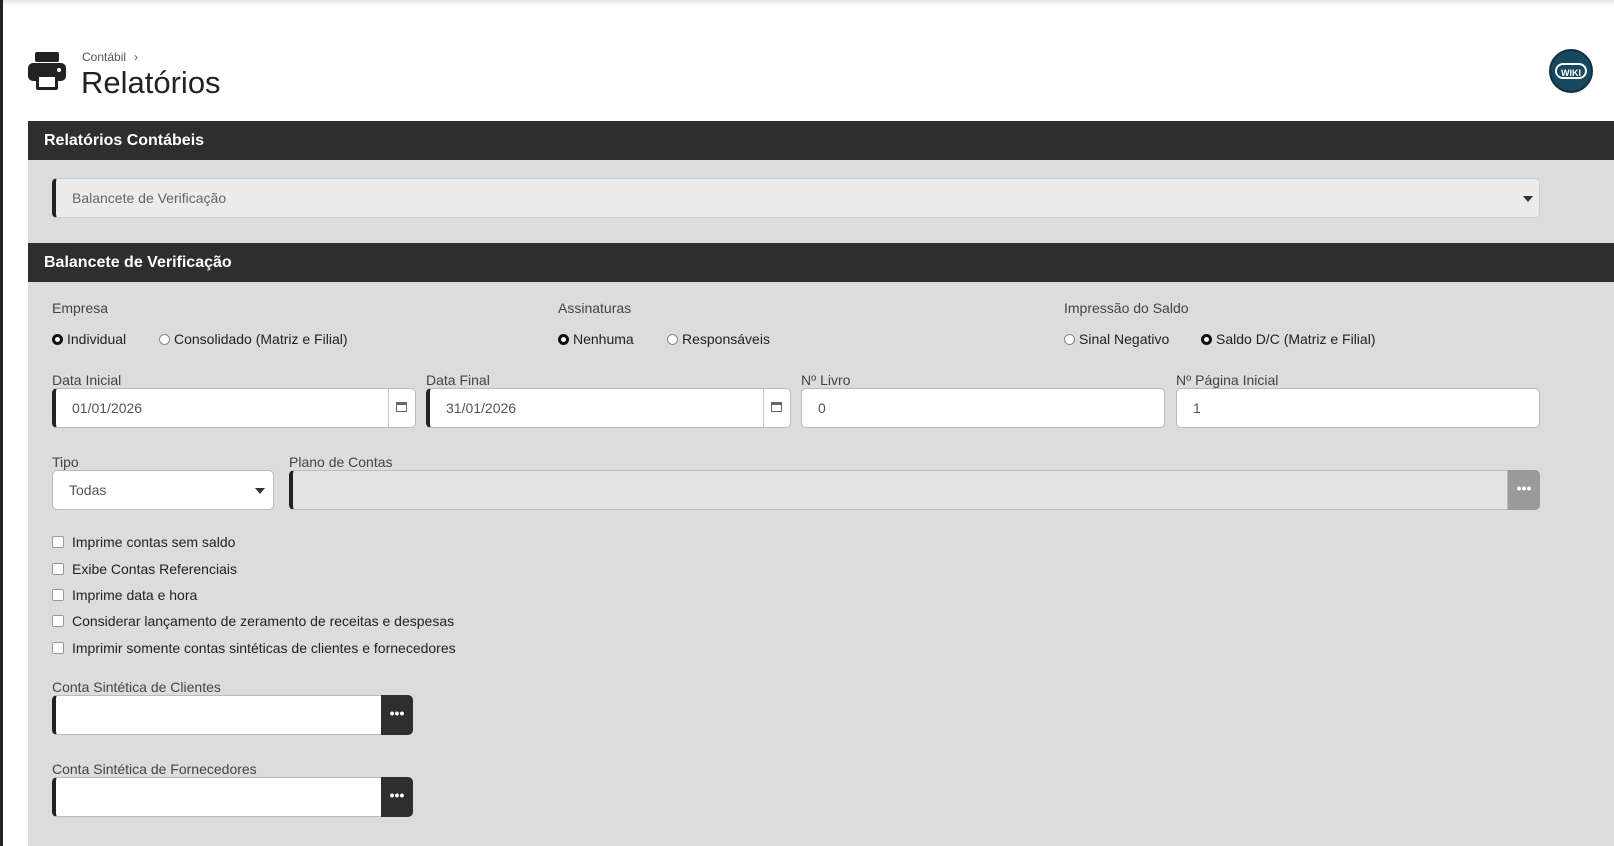 The width and height of the screenshot is (1614, 846). What do you see at coordinates (80, 308) in the screenshot?
I see `empresa-label: Empresa` at bounding box center [80, 308].